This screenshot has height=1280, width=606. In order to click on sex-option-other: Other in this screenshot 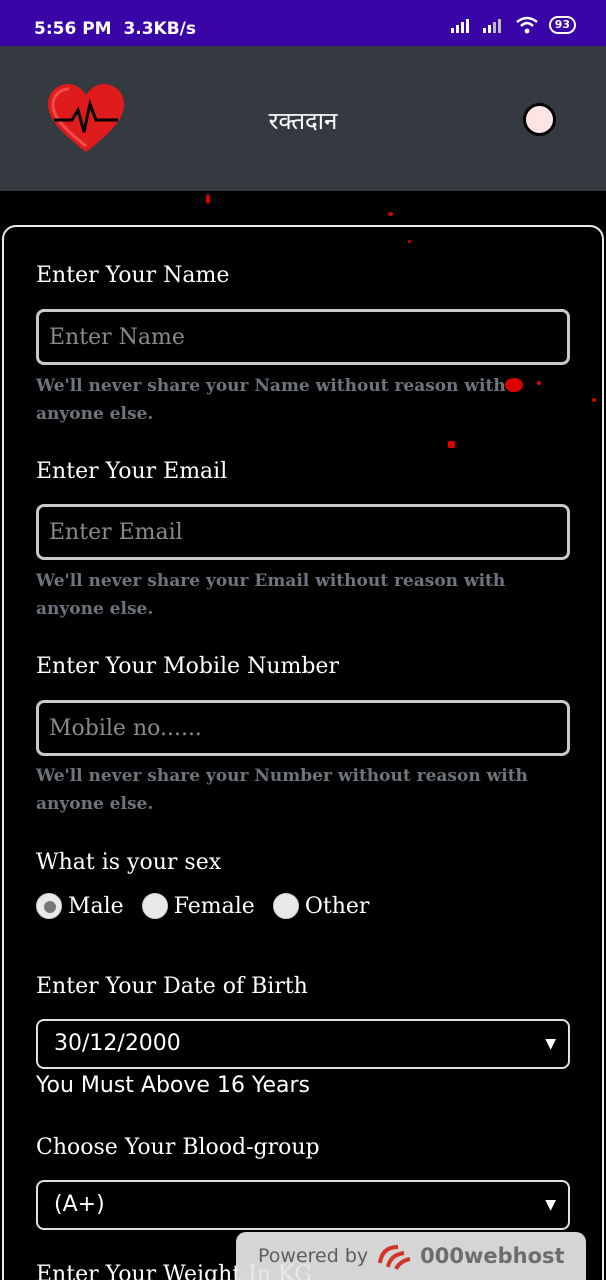, I will do `click(321, 906)`.